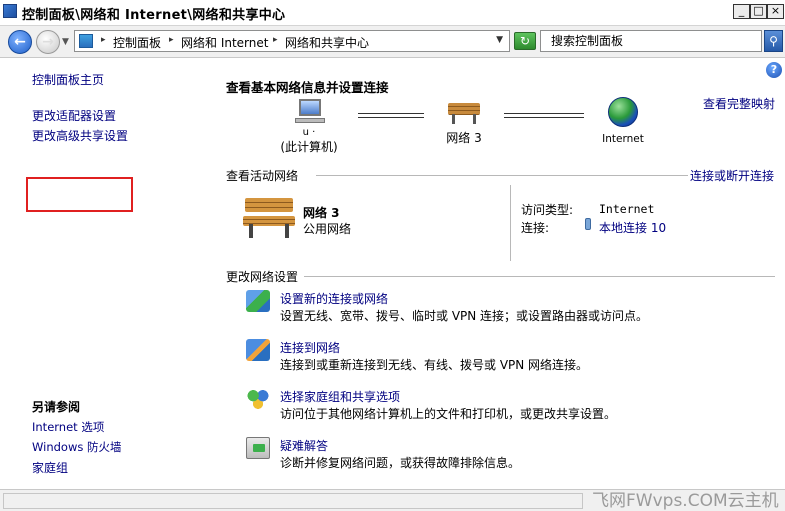 This screenshot has width=785, height=511. Describe the element at coordinates (773, 41) in the screenshot. I see `search-icon: ⚲` at that location.